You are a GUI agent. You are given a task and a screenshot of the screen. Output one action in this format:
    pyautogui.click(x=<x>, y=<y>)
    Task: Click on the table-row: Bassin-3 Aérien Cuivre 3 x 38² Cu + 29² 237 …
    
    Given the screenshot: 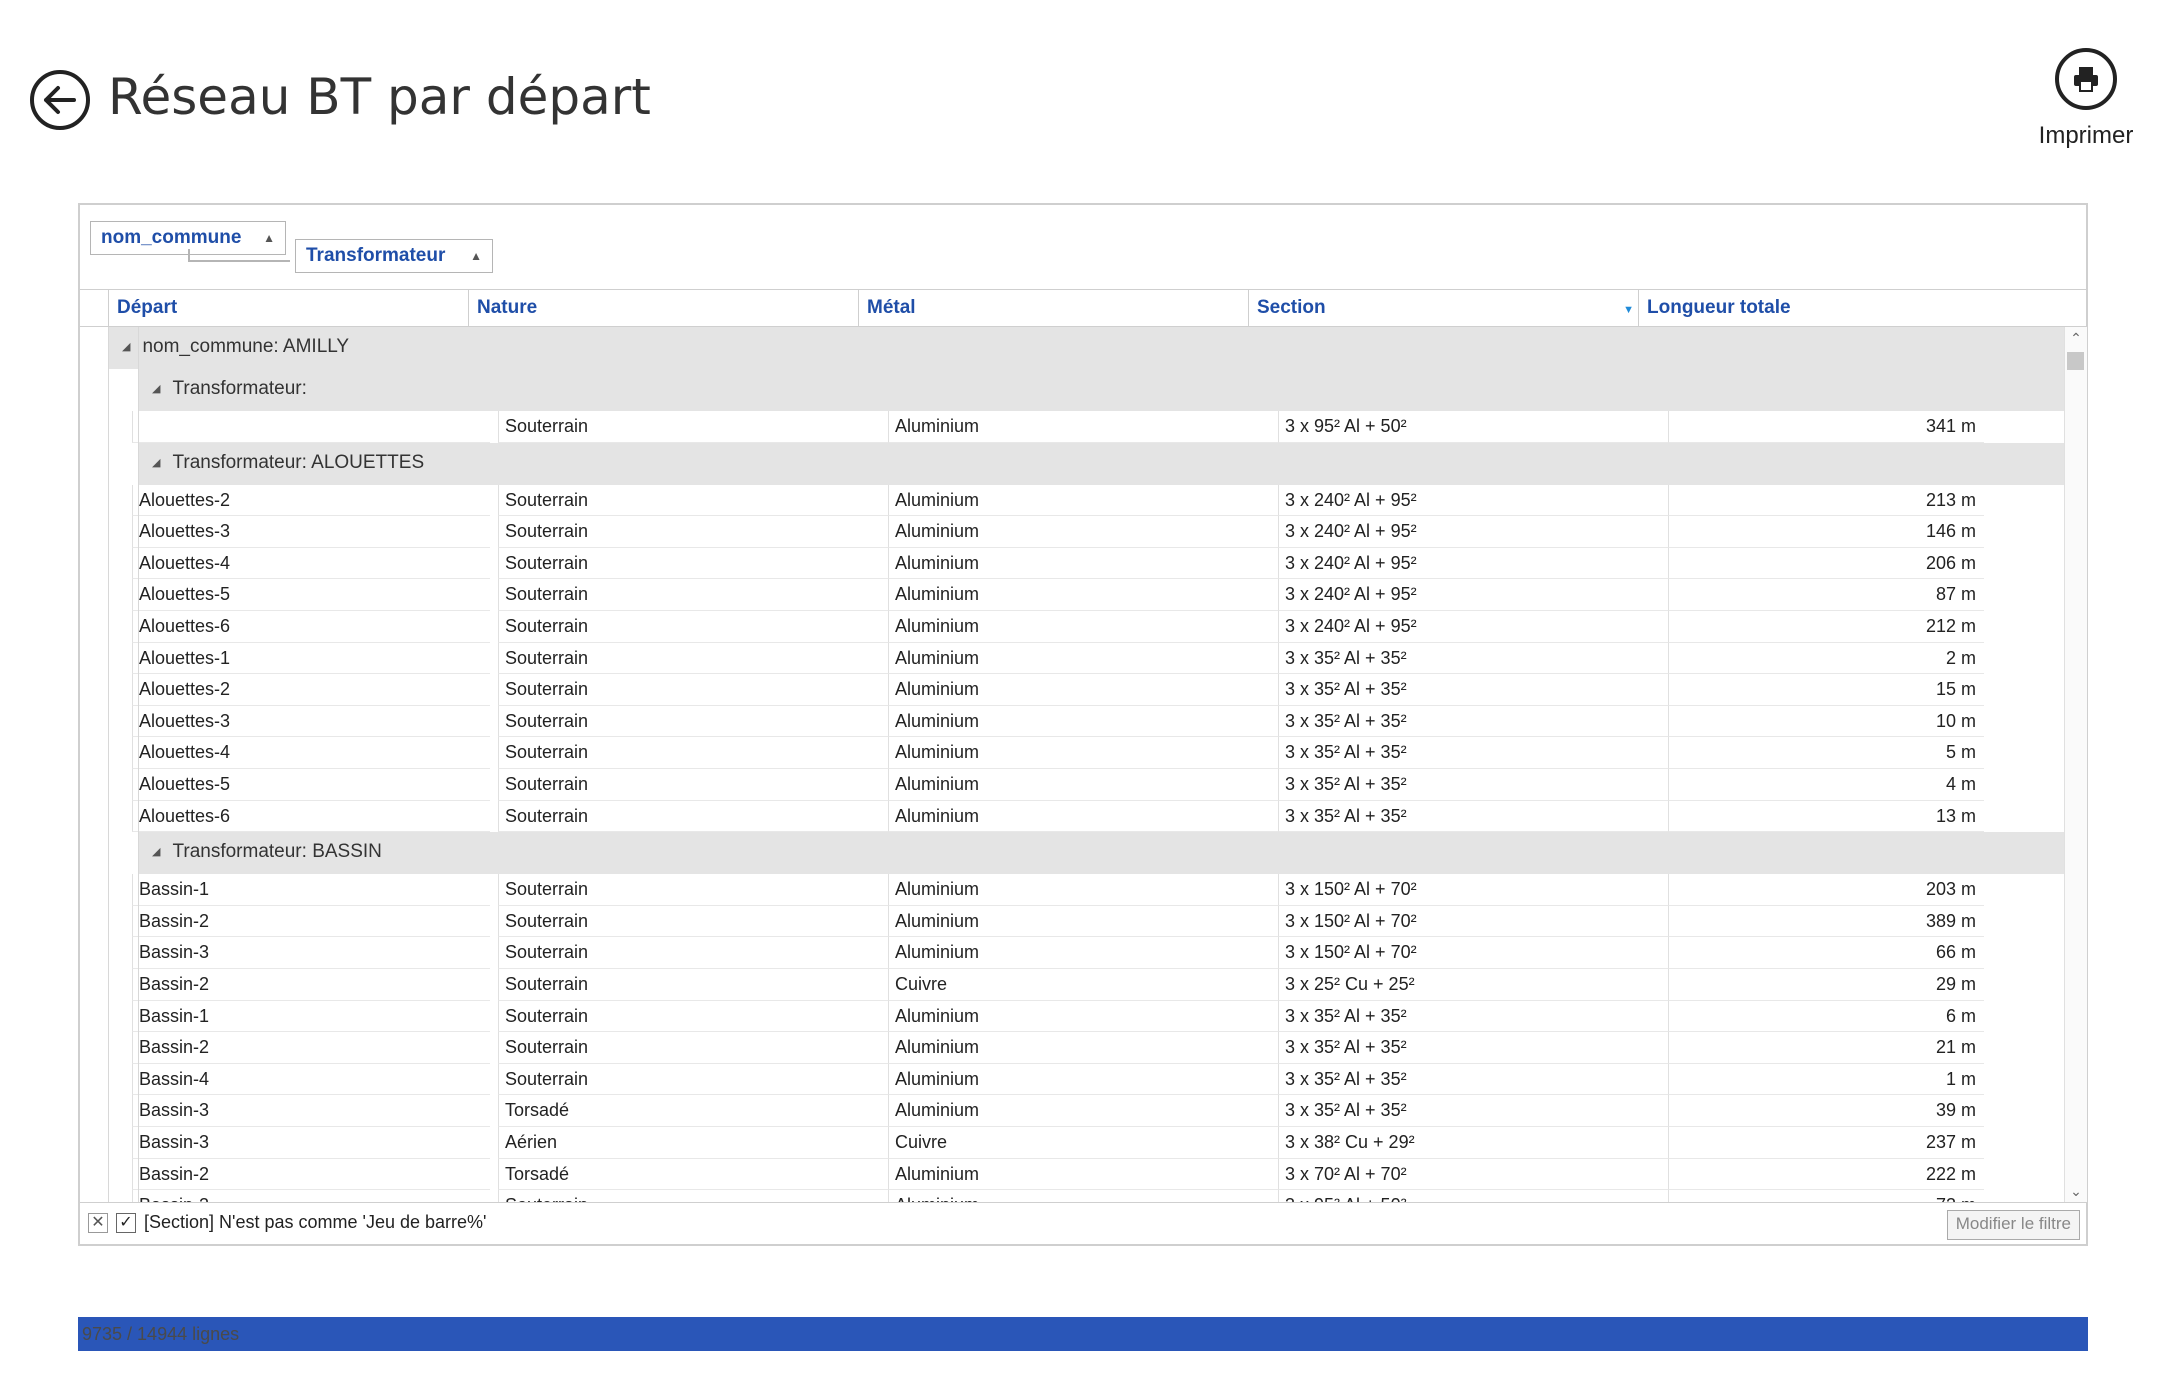 What is the action you would take?
    pyautogui.click(x=1072, y=1143)
    